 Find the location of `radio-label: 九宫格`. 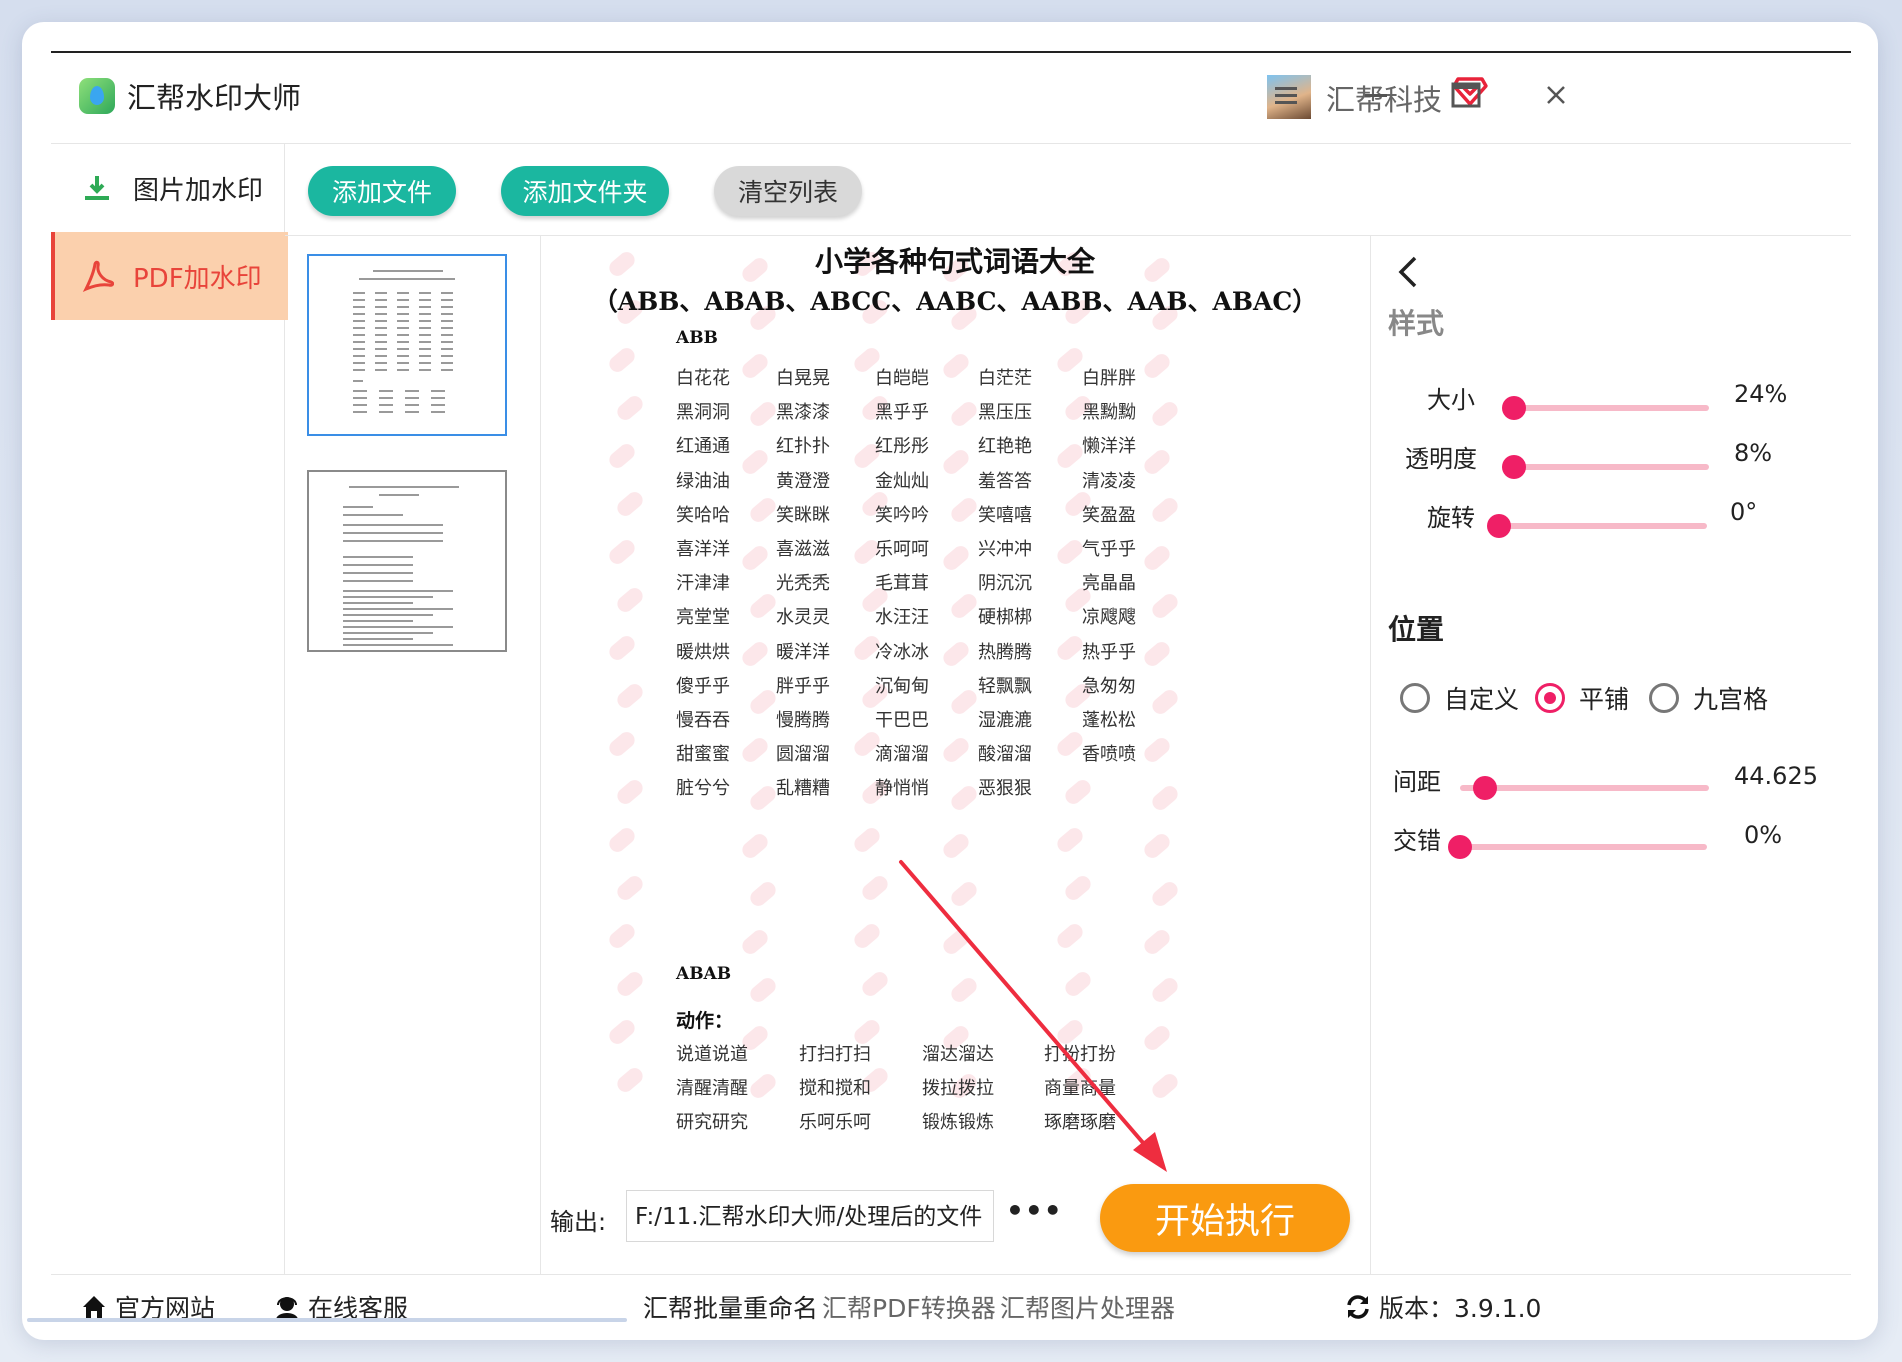

radio-label: 九宫格 is located at coordinates (1731, 699).